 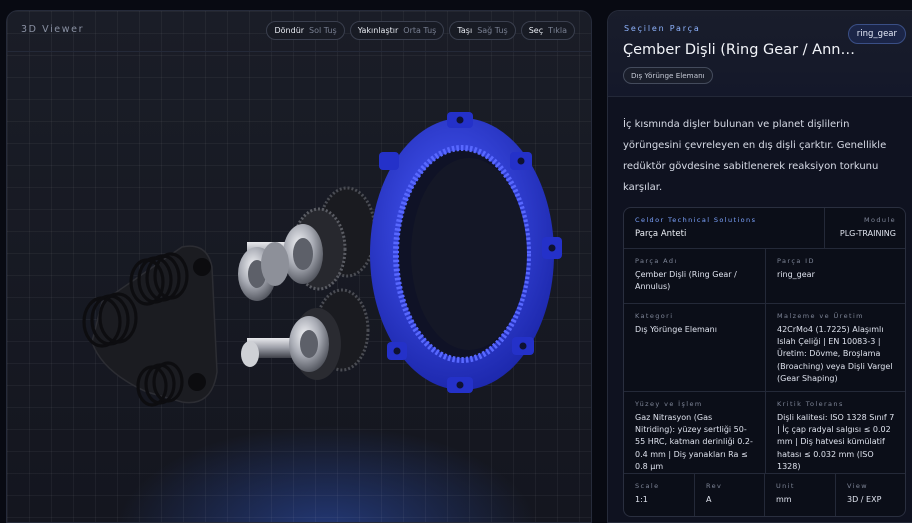 I want to click on control-action: Yakınlaştır, so click(x=378, y=30).